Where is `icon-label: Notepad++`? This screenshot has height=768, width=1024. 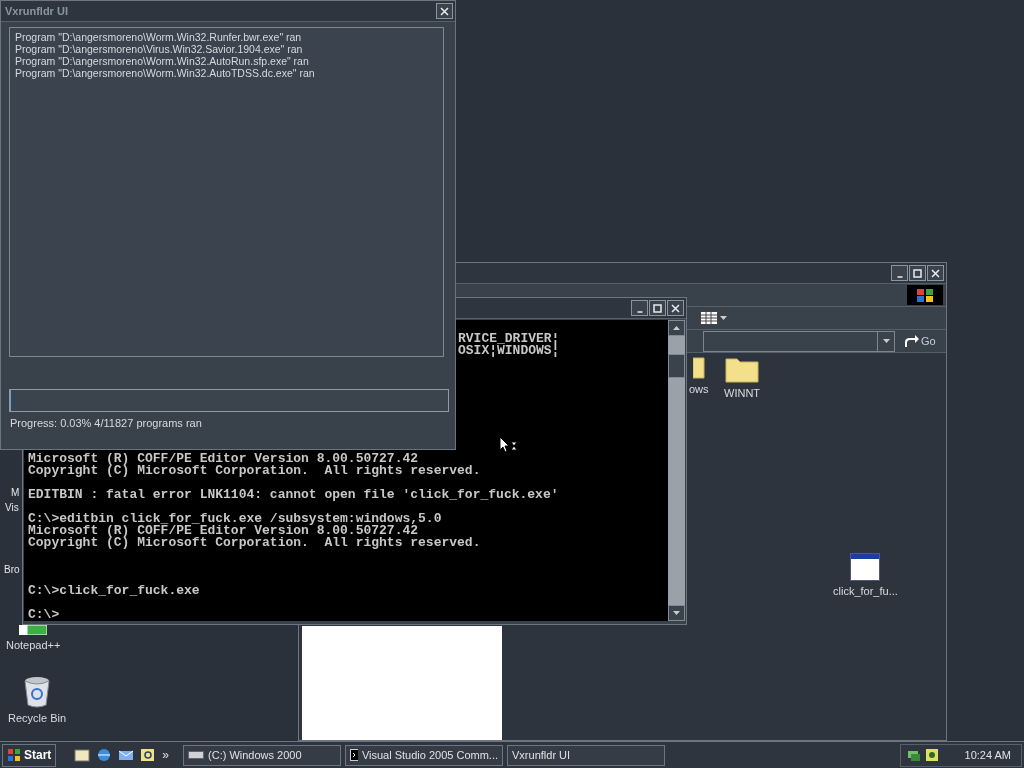
icon-label: Notepad++ is located at coordinates (33, 645).